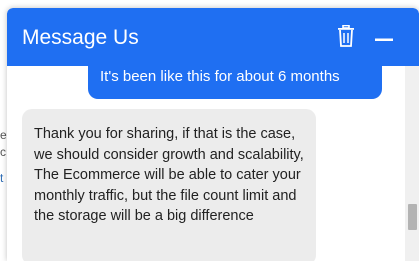 Image resolution: width=419 pixels, height=261 pixels. Describe the element at coordinates (3, 152) in the screenshot. I see `background-text-fragment: c` at that location.